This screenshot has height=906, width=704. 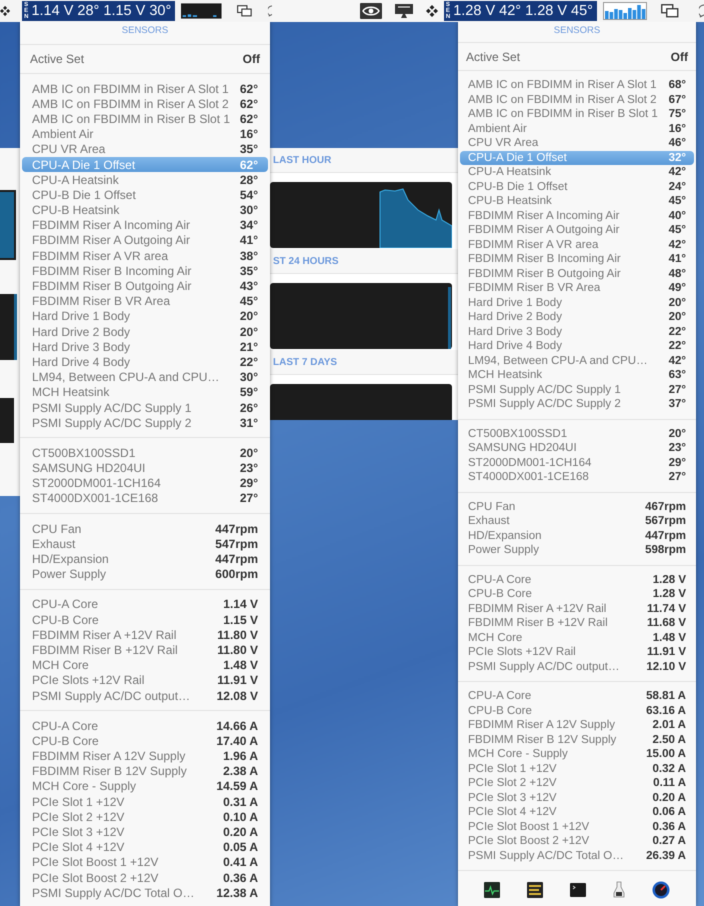 What do you see at coordinates (145, 650) in the screenshot?
I see `sensor-row: FBDIMM Riser B +12V Rail 11.80 V` at bounding box center [145, 650].